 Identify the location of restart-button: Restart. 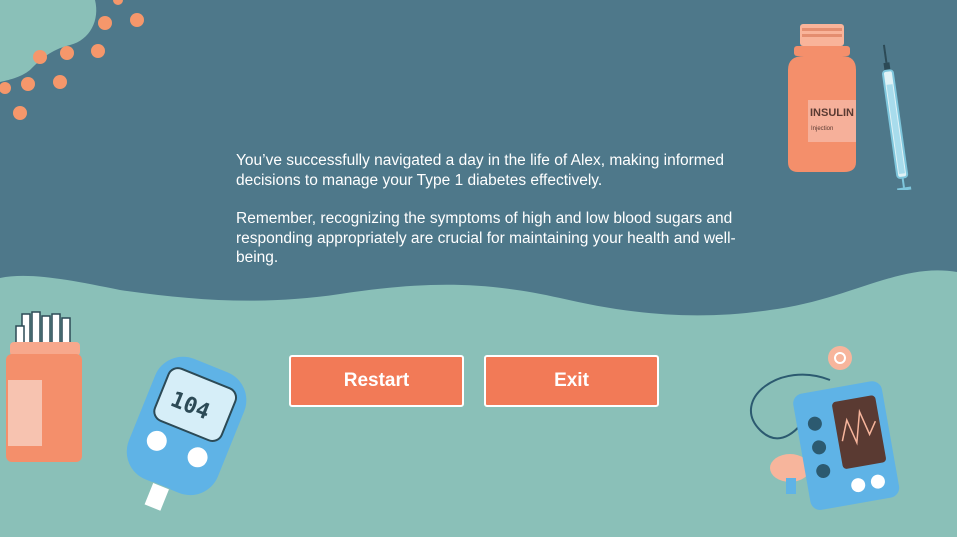
(376, 381).